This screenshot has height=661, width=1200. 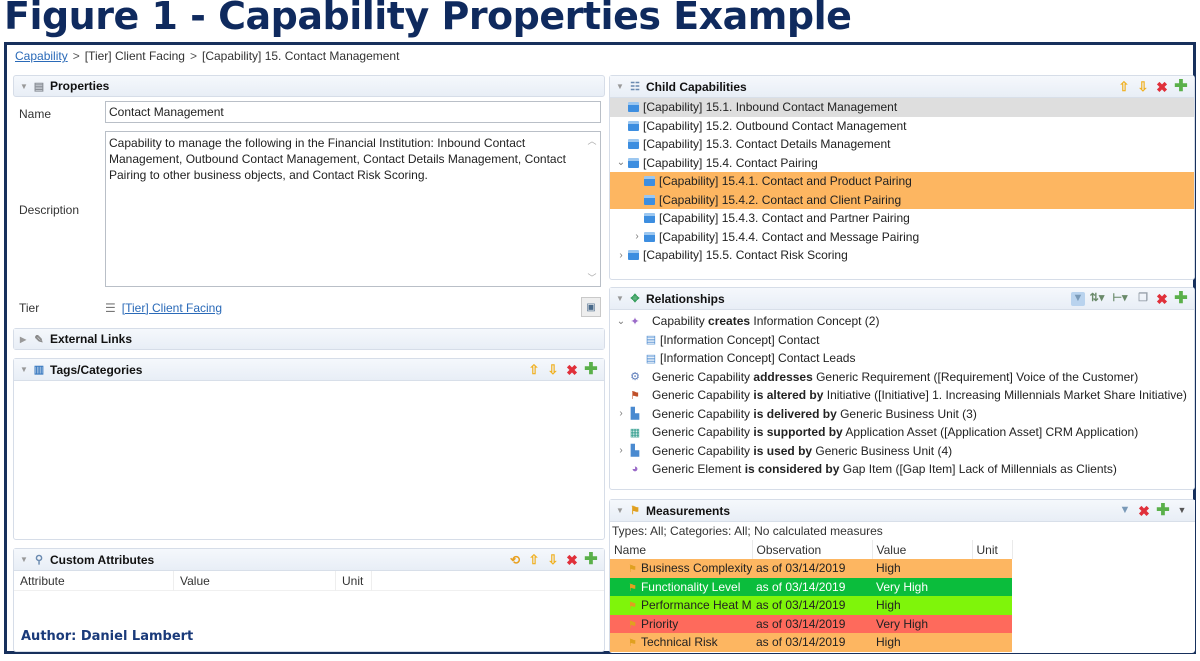 What do you see at coordinates (902, 511) in the screenshot?
I see `measurements-header: ▼ ⚑ Measurements ▼ ✖ ✚ ▼` at bounding box center [902, 511].